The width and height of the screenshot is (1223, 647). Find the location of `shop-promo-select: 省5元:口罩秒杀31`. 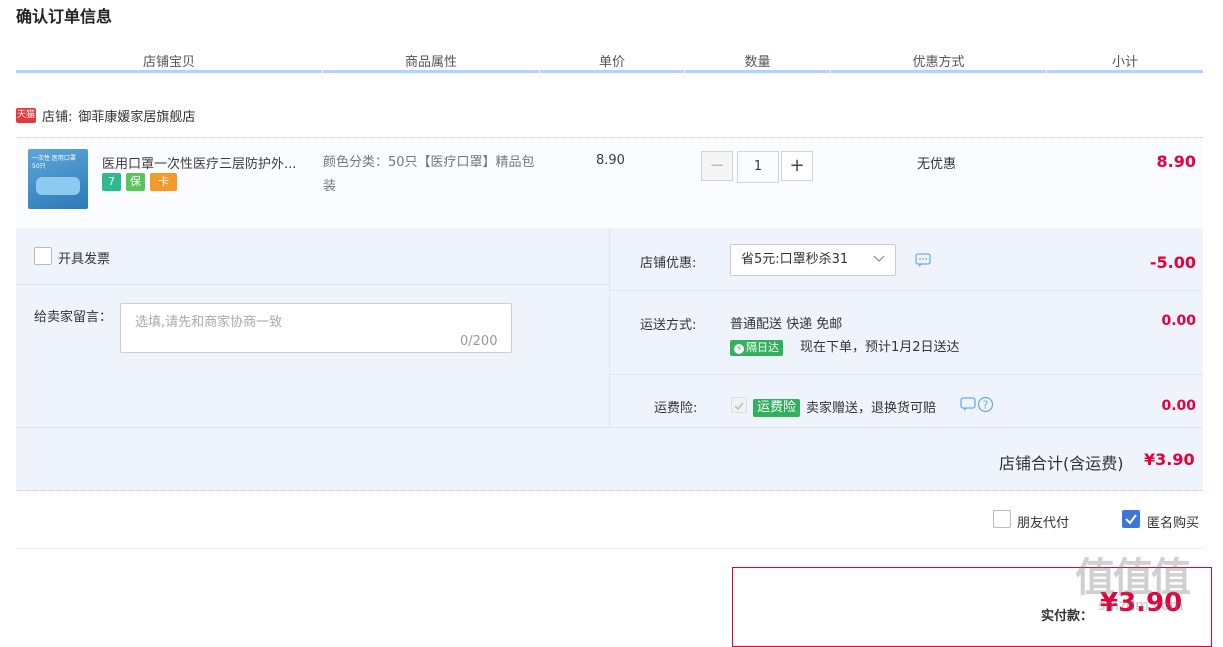

shop-promo-select: 省5元:口罩秒杀31 is located at coordinates (813, 260).